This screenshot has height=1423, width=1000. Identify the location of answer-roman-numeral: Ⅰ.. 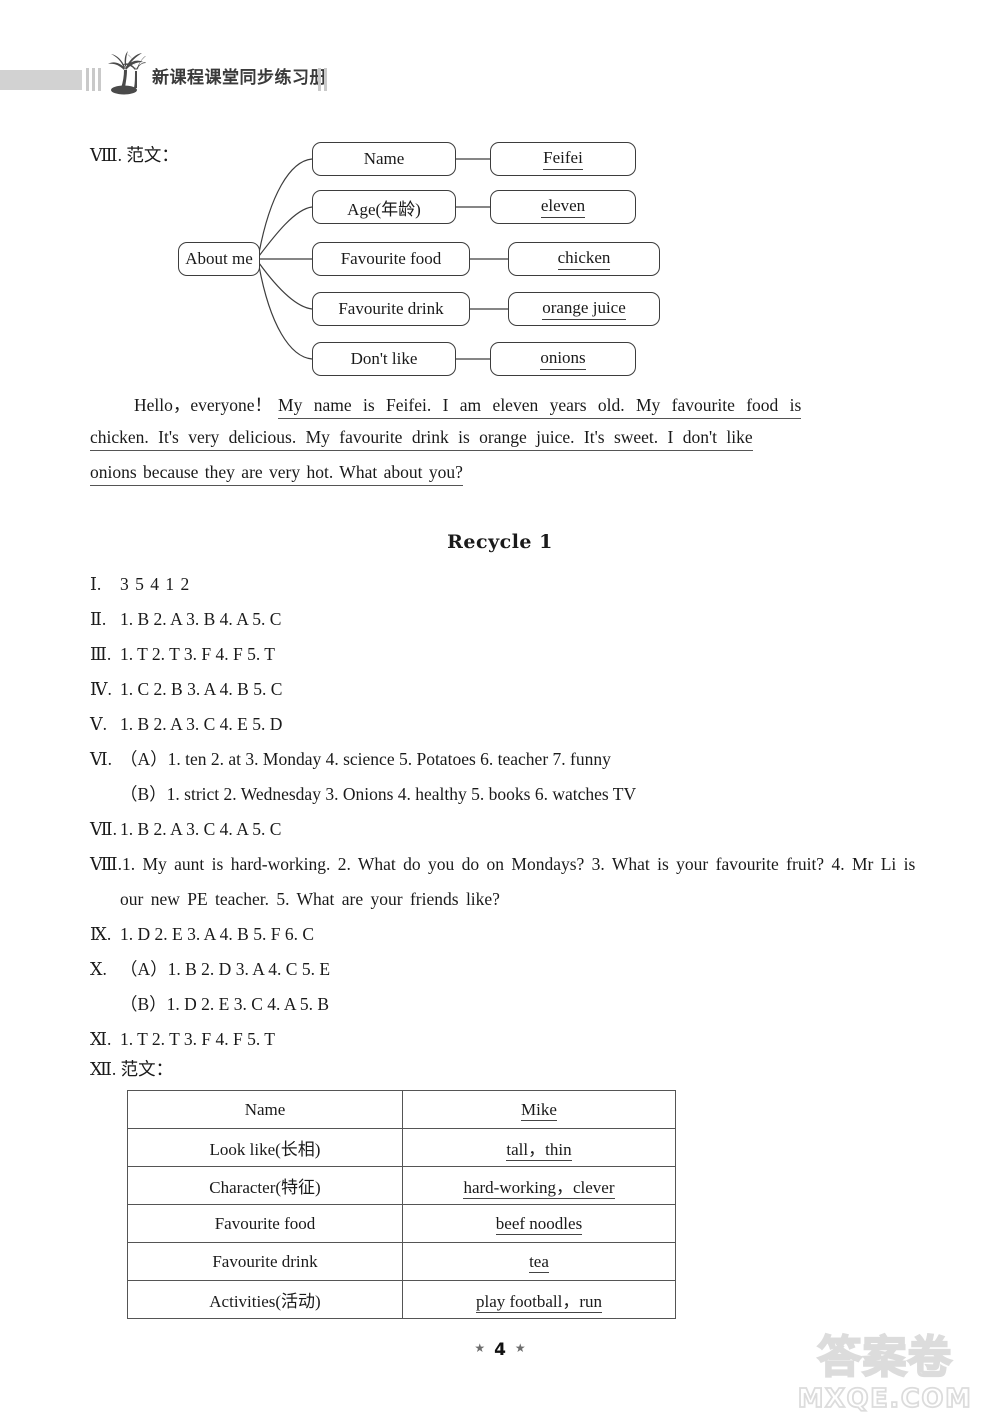
(96, 584).